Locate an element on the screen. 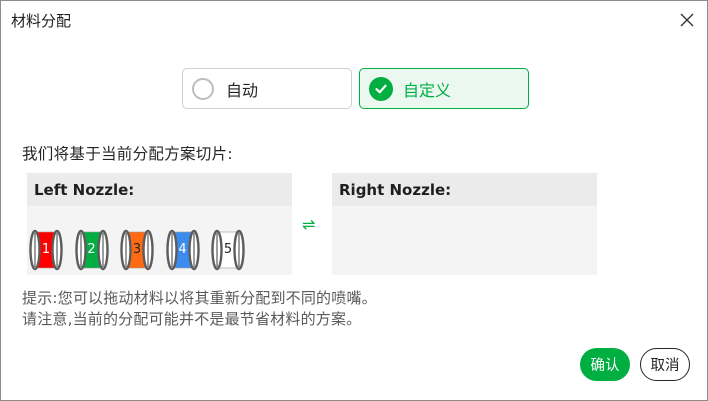  slicing-description: 我们将基于当前分配方案切片: is located at coordinates (127, 154).